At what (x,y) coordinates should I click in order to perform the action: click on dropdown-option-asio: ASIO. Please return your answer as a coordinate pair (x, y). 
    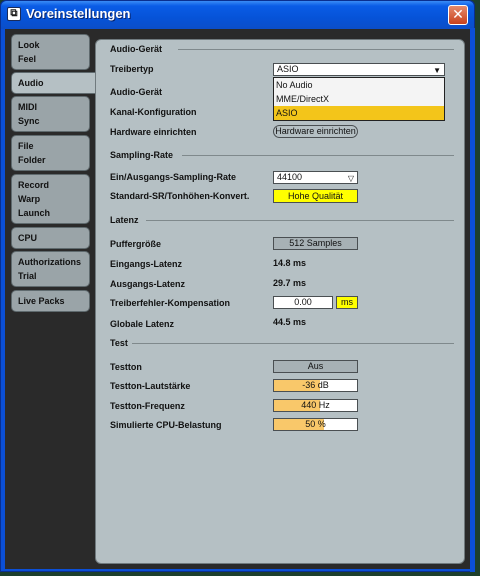
    Looking at the image, I should click on (359, 113).